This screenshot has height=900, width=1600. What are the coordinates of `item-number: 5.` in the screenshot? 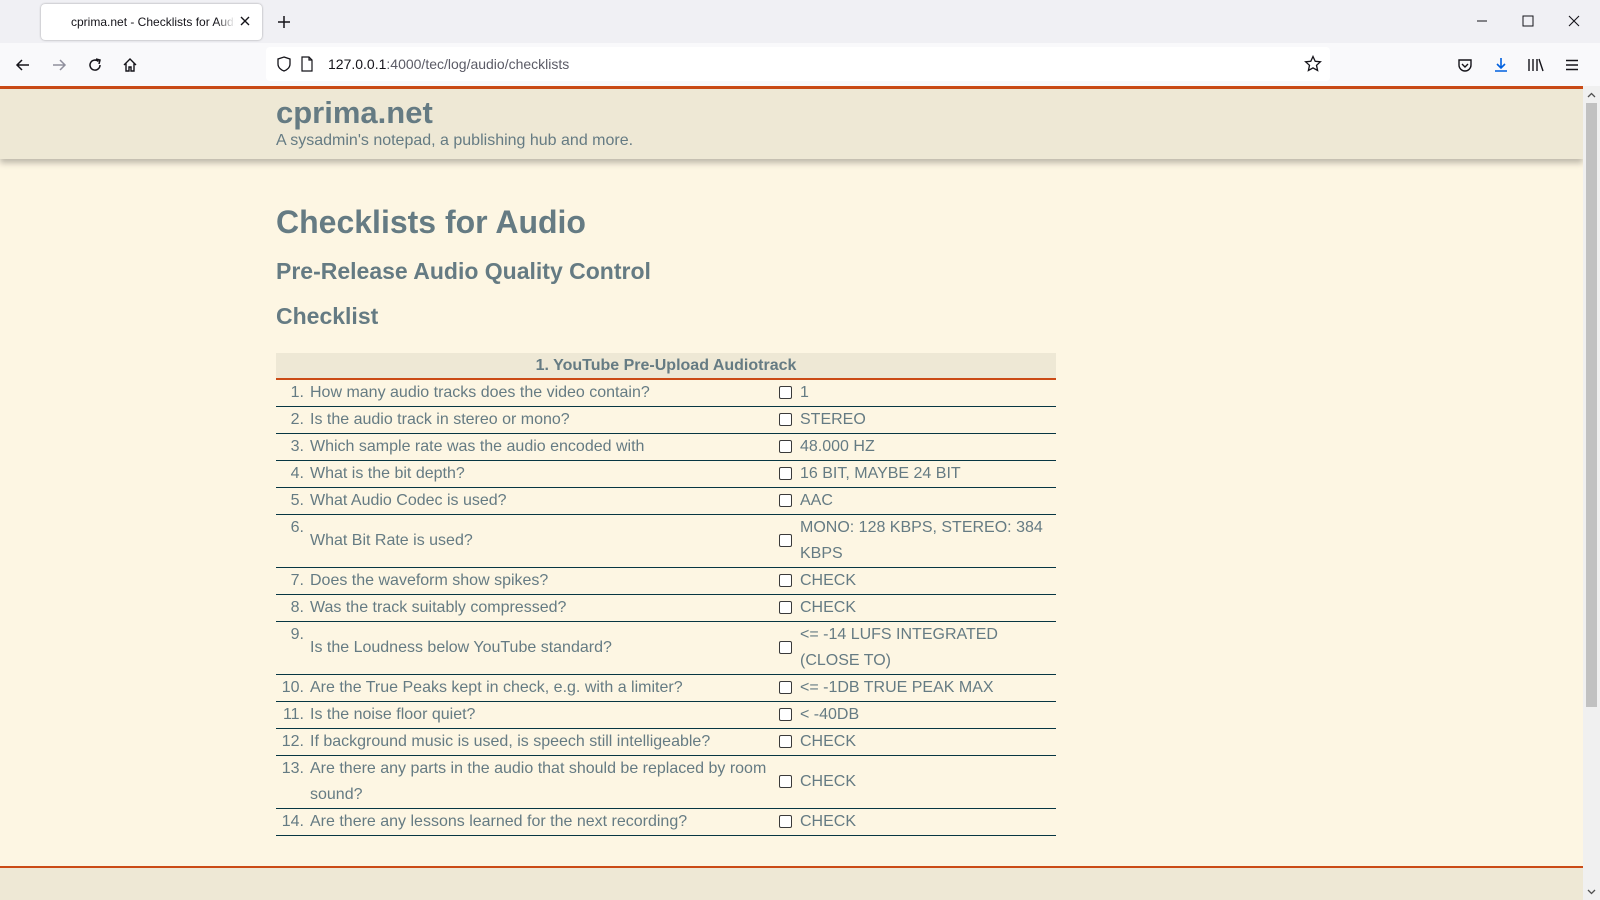 It's located at (291, 501).